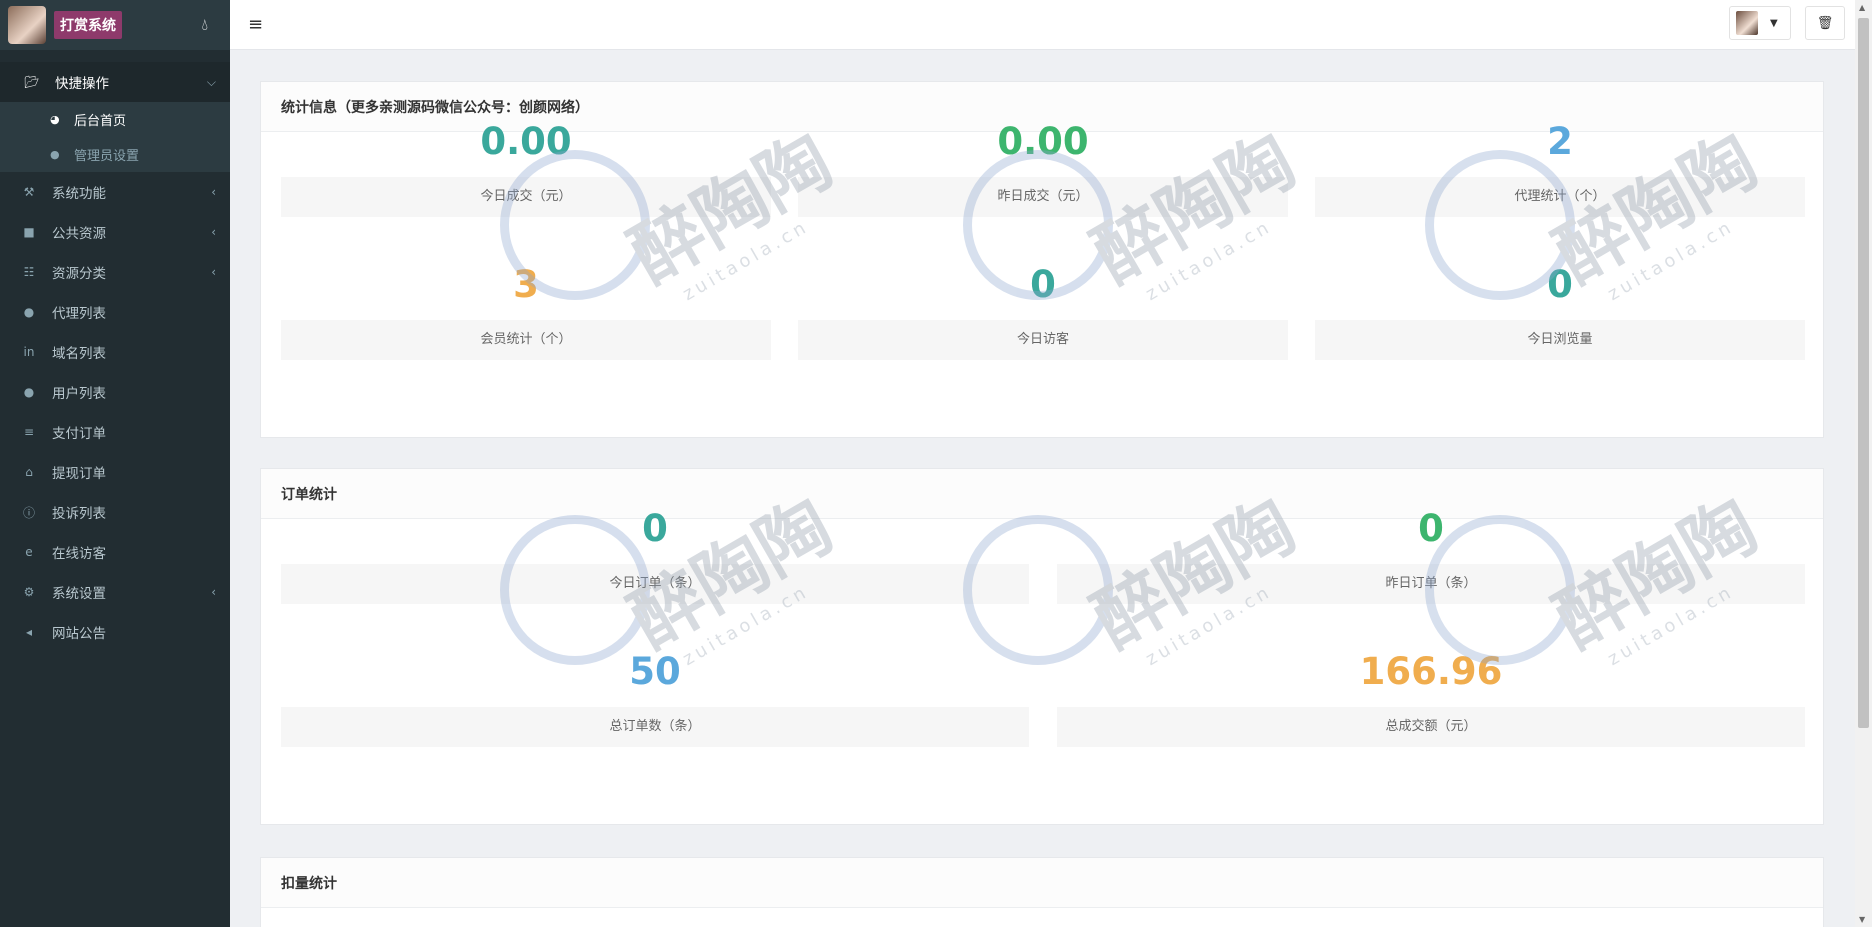 The height and width of the screenshot is (927, 1872). I want to click on clear-cache-button: 🗑︎, so click(1825, 23).